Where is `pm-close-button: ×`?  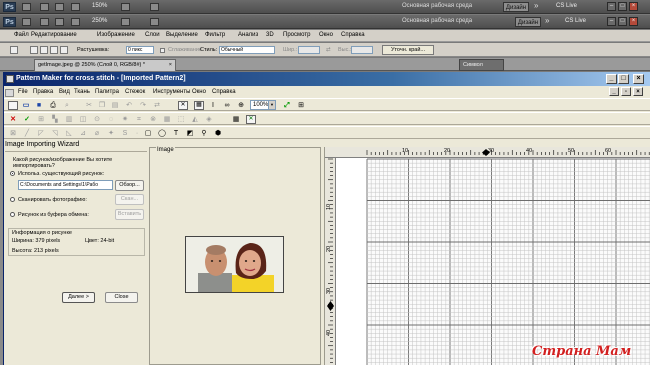
pm-close-button: × is located at coordinates (638, 79).